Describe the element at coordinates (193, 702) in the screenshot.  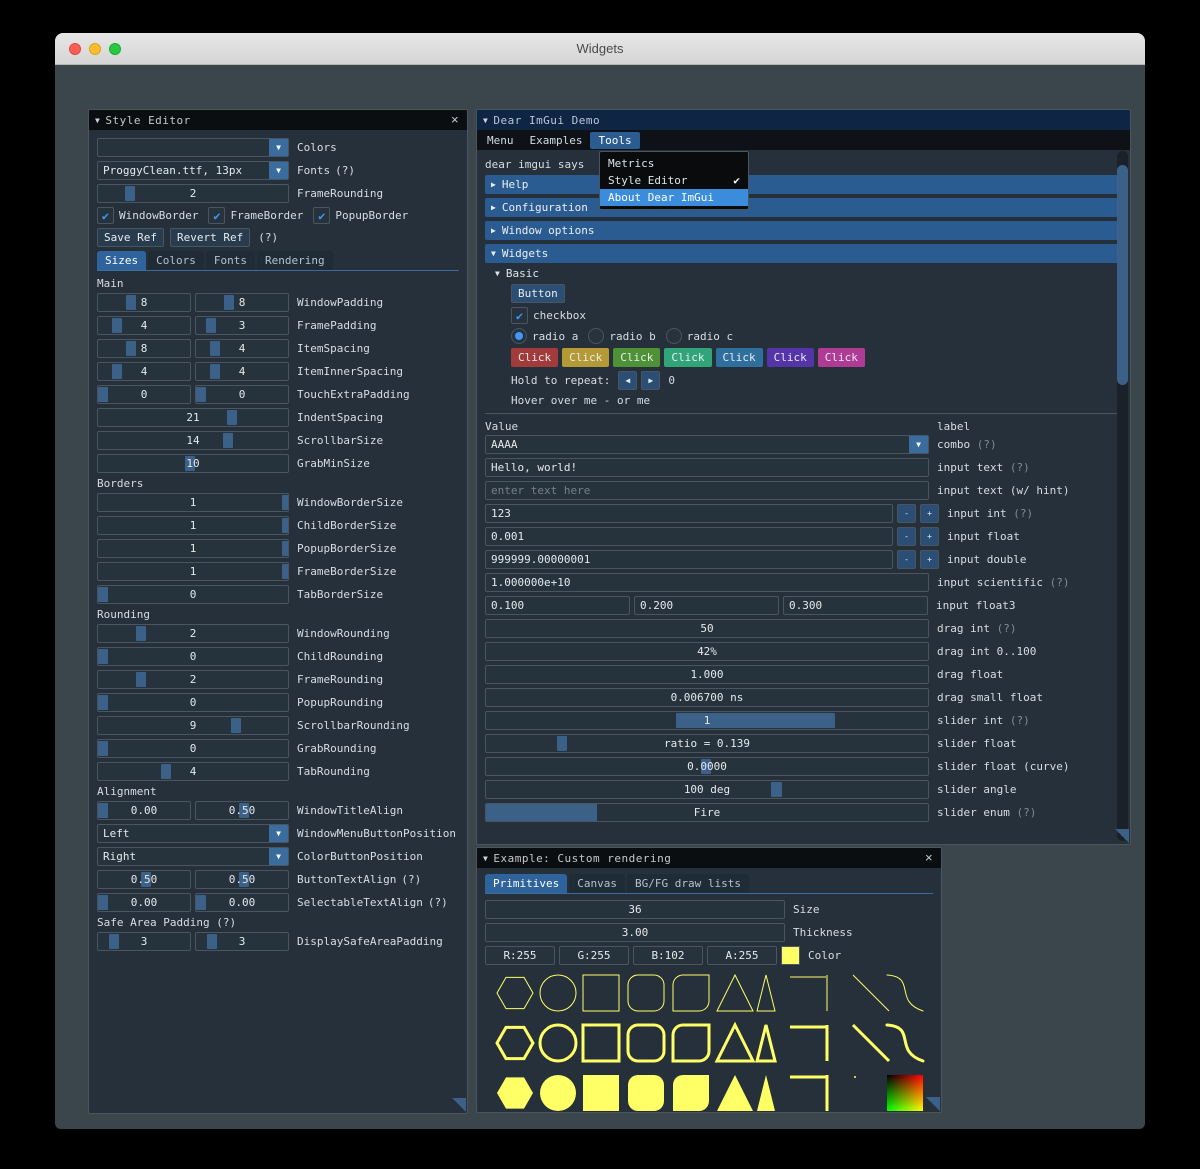
I see `PopupRounding-slider: 0` at that location.